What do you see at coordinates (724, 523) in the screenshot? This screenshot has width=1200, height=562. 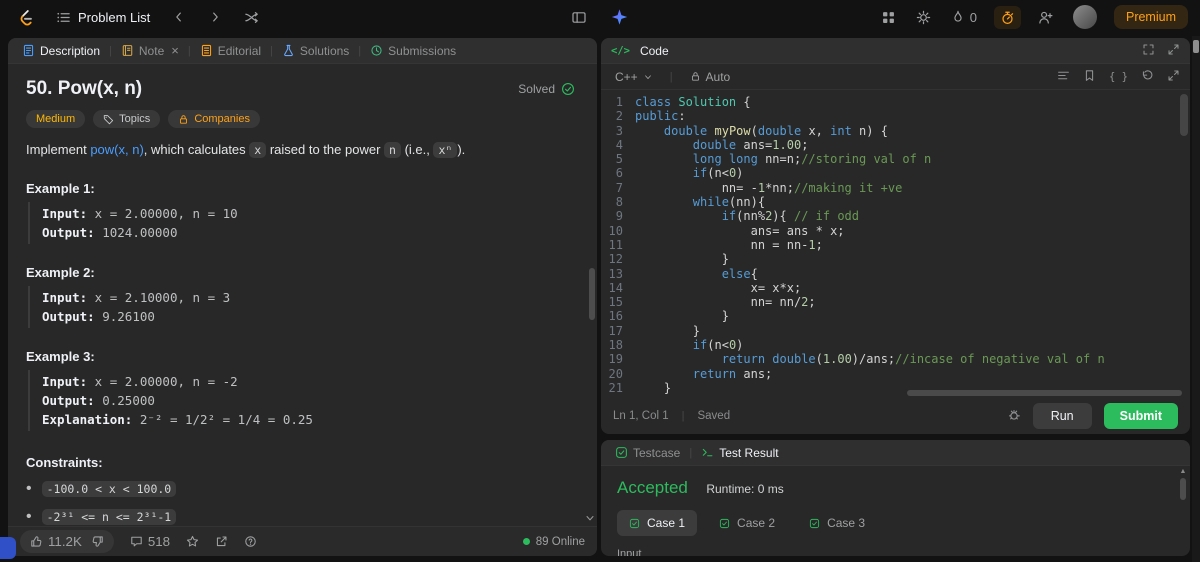 I see `case-check-icon` at bounding box center [724, 523].